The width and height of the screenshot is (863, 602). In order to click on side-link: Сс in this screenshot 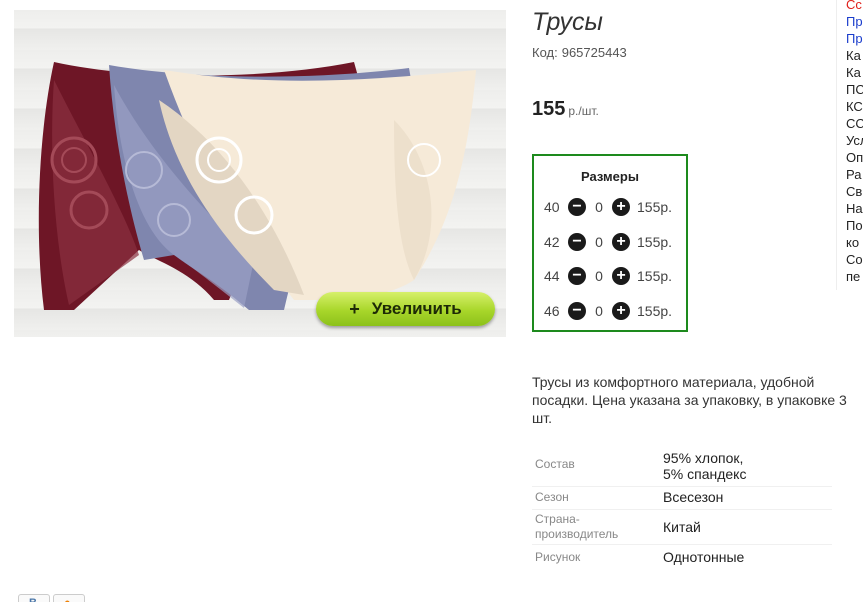, I will do `click(854, 6)`.